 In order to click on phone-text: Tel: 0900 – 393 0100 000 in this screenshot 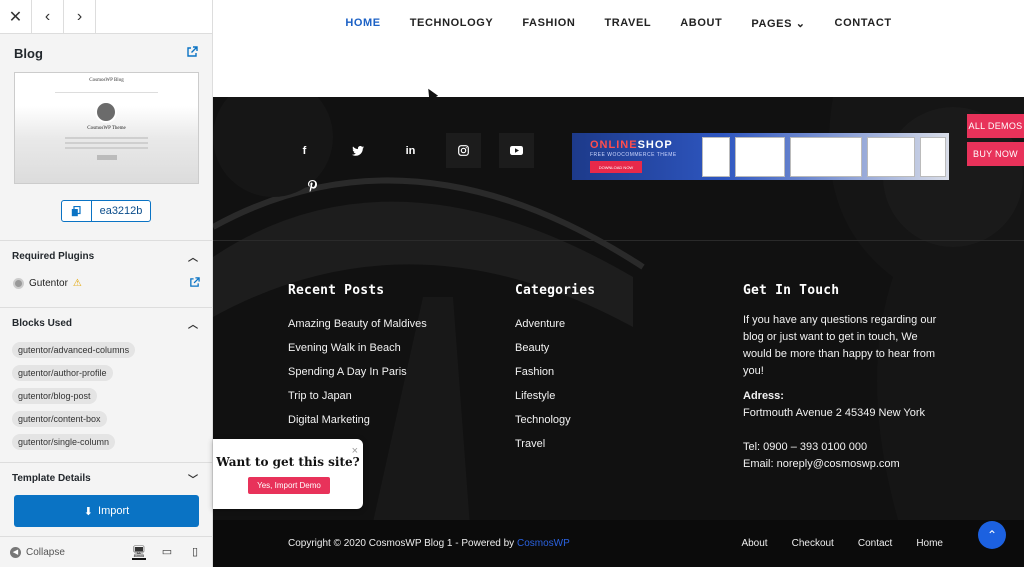, I will do `click(805, 447)`.